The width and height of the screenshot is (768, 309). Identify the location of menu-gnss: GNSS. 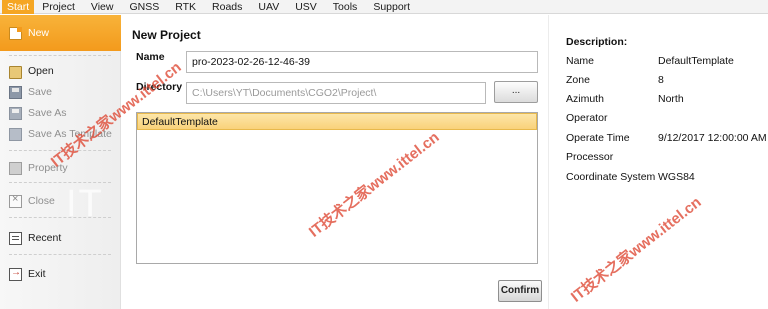
(144, 7).